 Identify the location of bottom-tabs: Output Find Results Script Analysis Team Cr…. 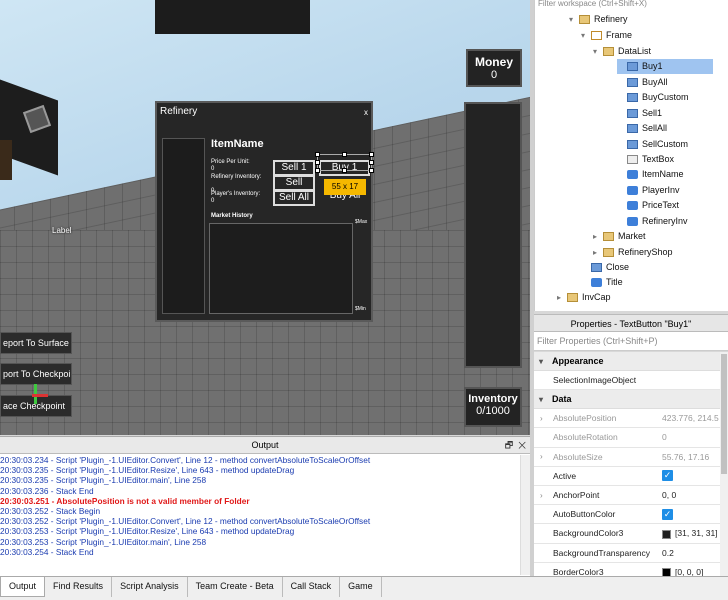
(364, 588).